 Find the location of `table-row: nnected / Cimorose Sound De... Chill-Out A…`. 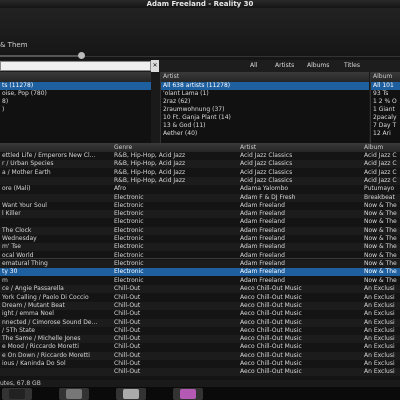

table-row: nnected / Cimorose Sound De... Chill-Out A… is located at coordinates (200, 322).